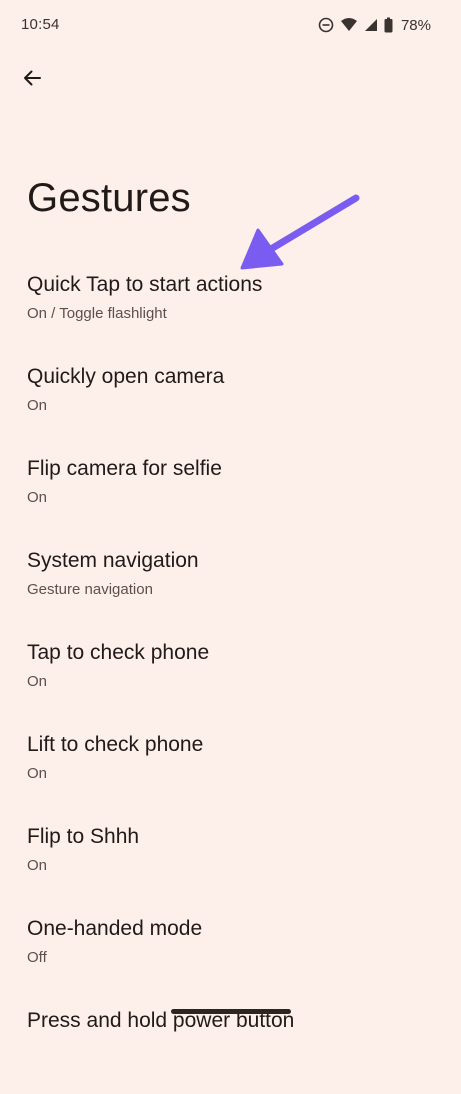 This screenshot has width=461, height=1094. I want to click on status-icons: 78%, so click(374, 25).